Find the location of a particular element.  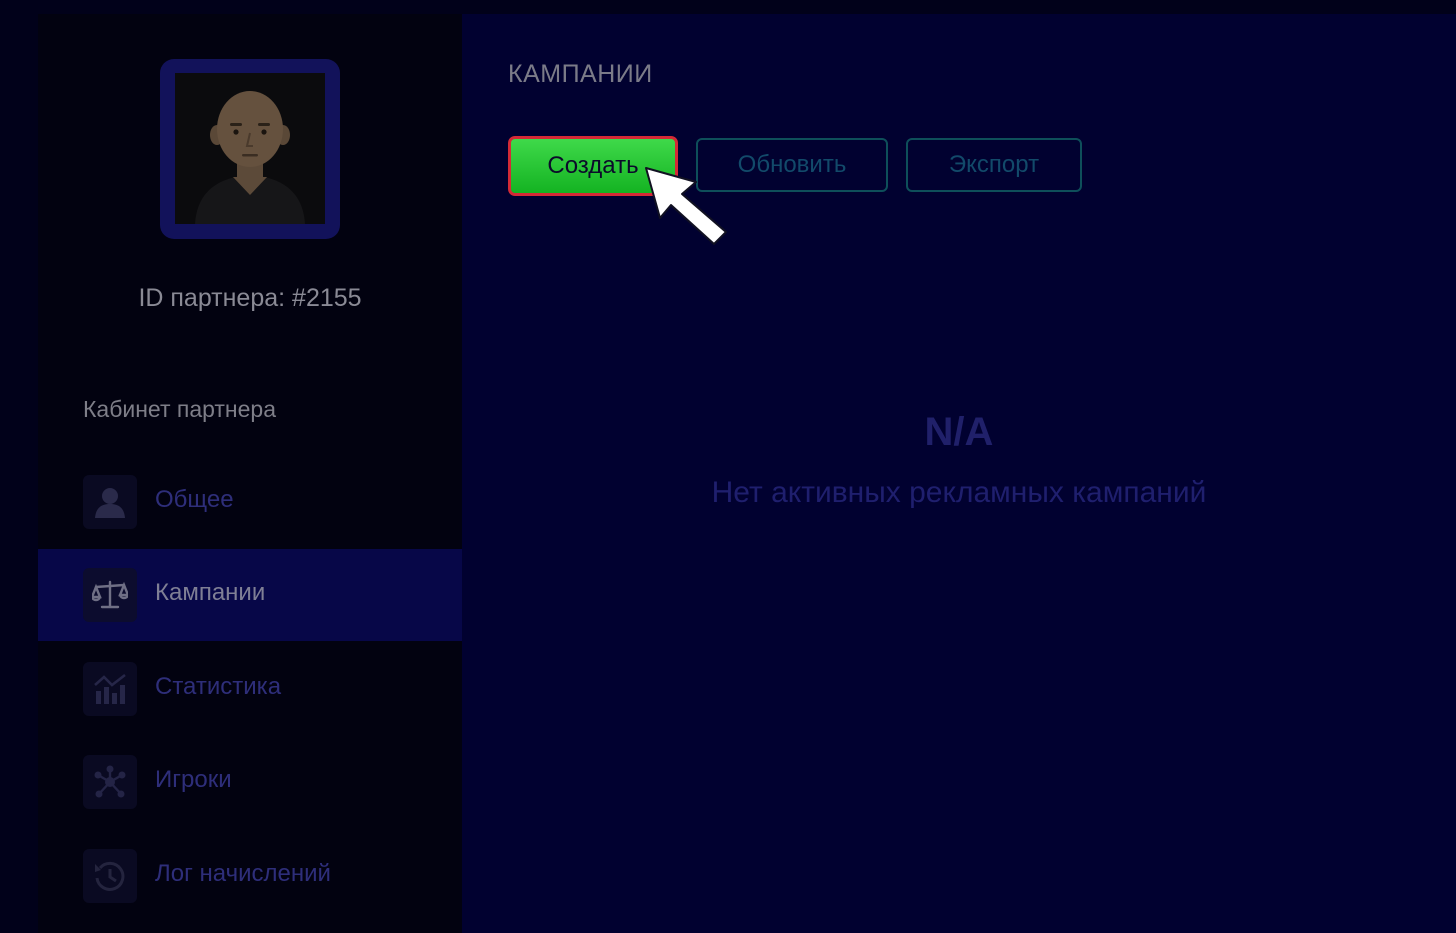

sidebar-item-general: Общее is located at coordinates (250, 502).